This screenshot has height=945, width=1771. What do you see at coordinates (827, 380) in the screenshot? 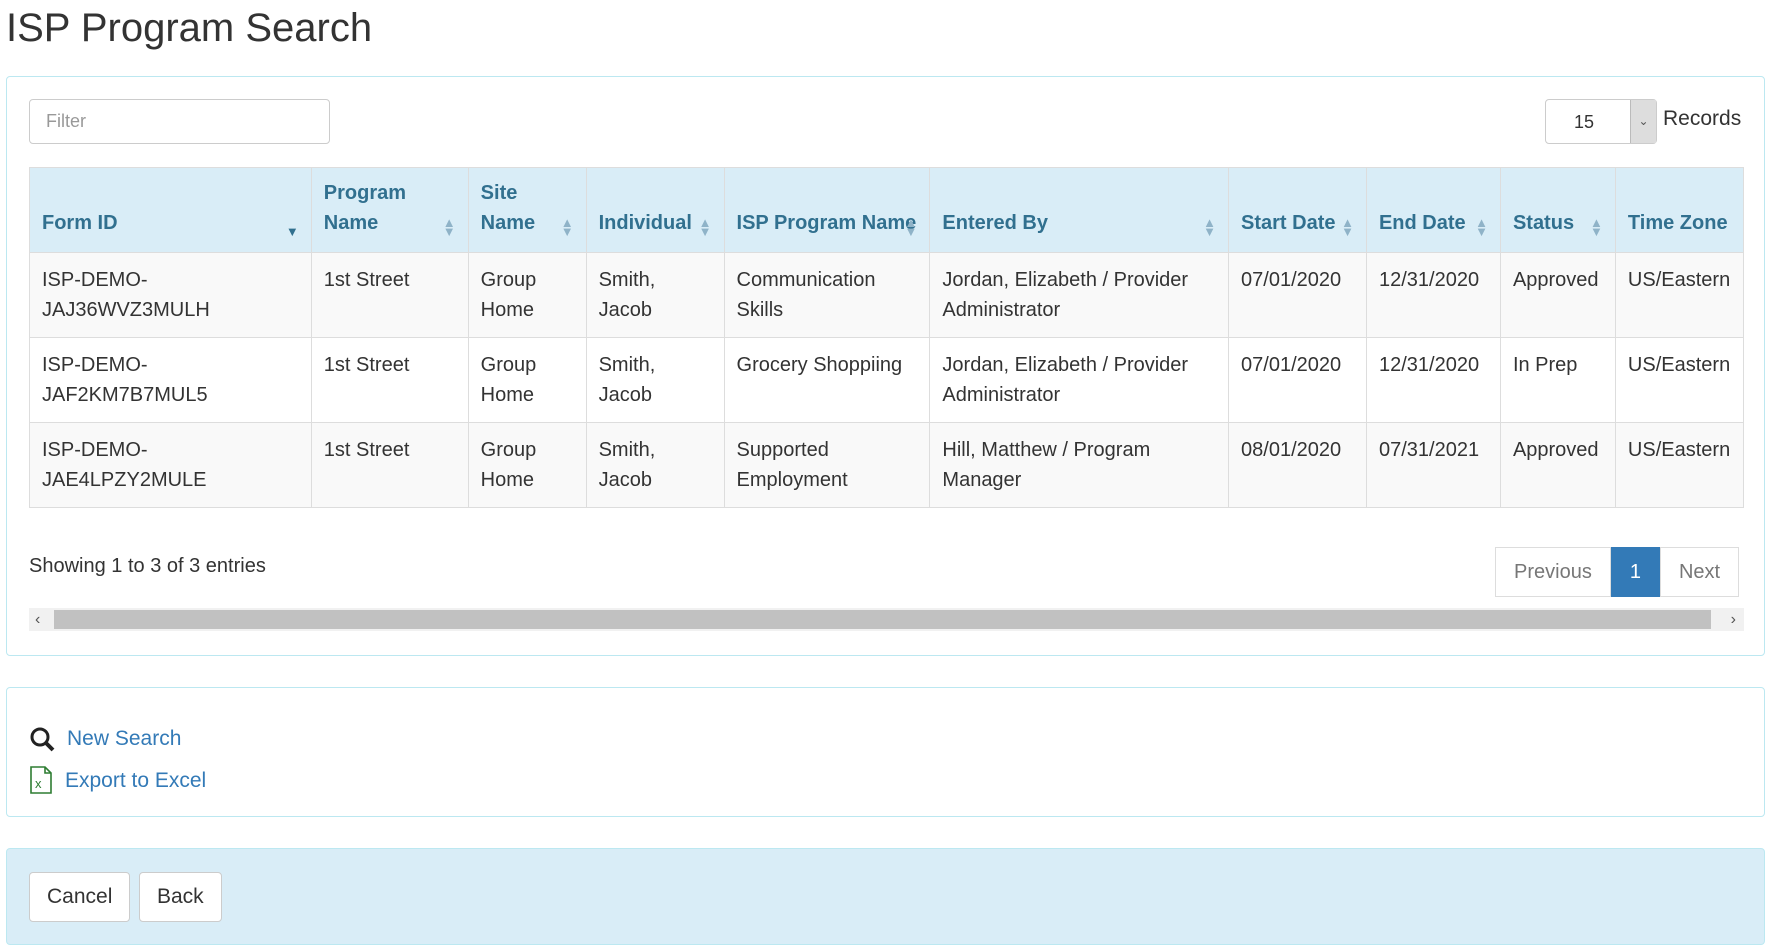
I see `table-cell: Grocery Shoppiing` at bounding box center [827, 380].